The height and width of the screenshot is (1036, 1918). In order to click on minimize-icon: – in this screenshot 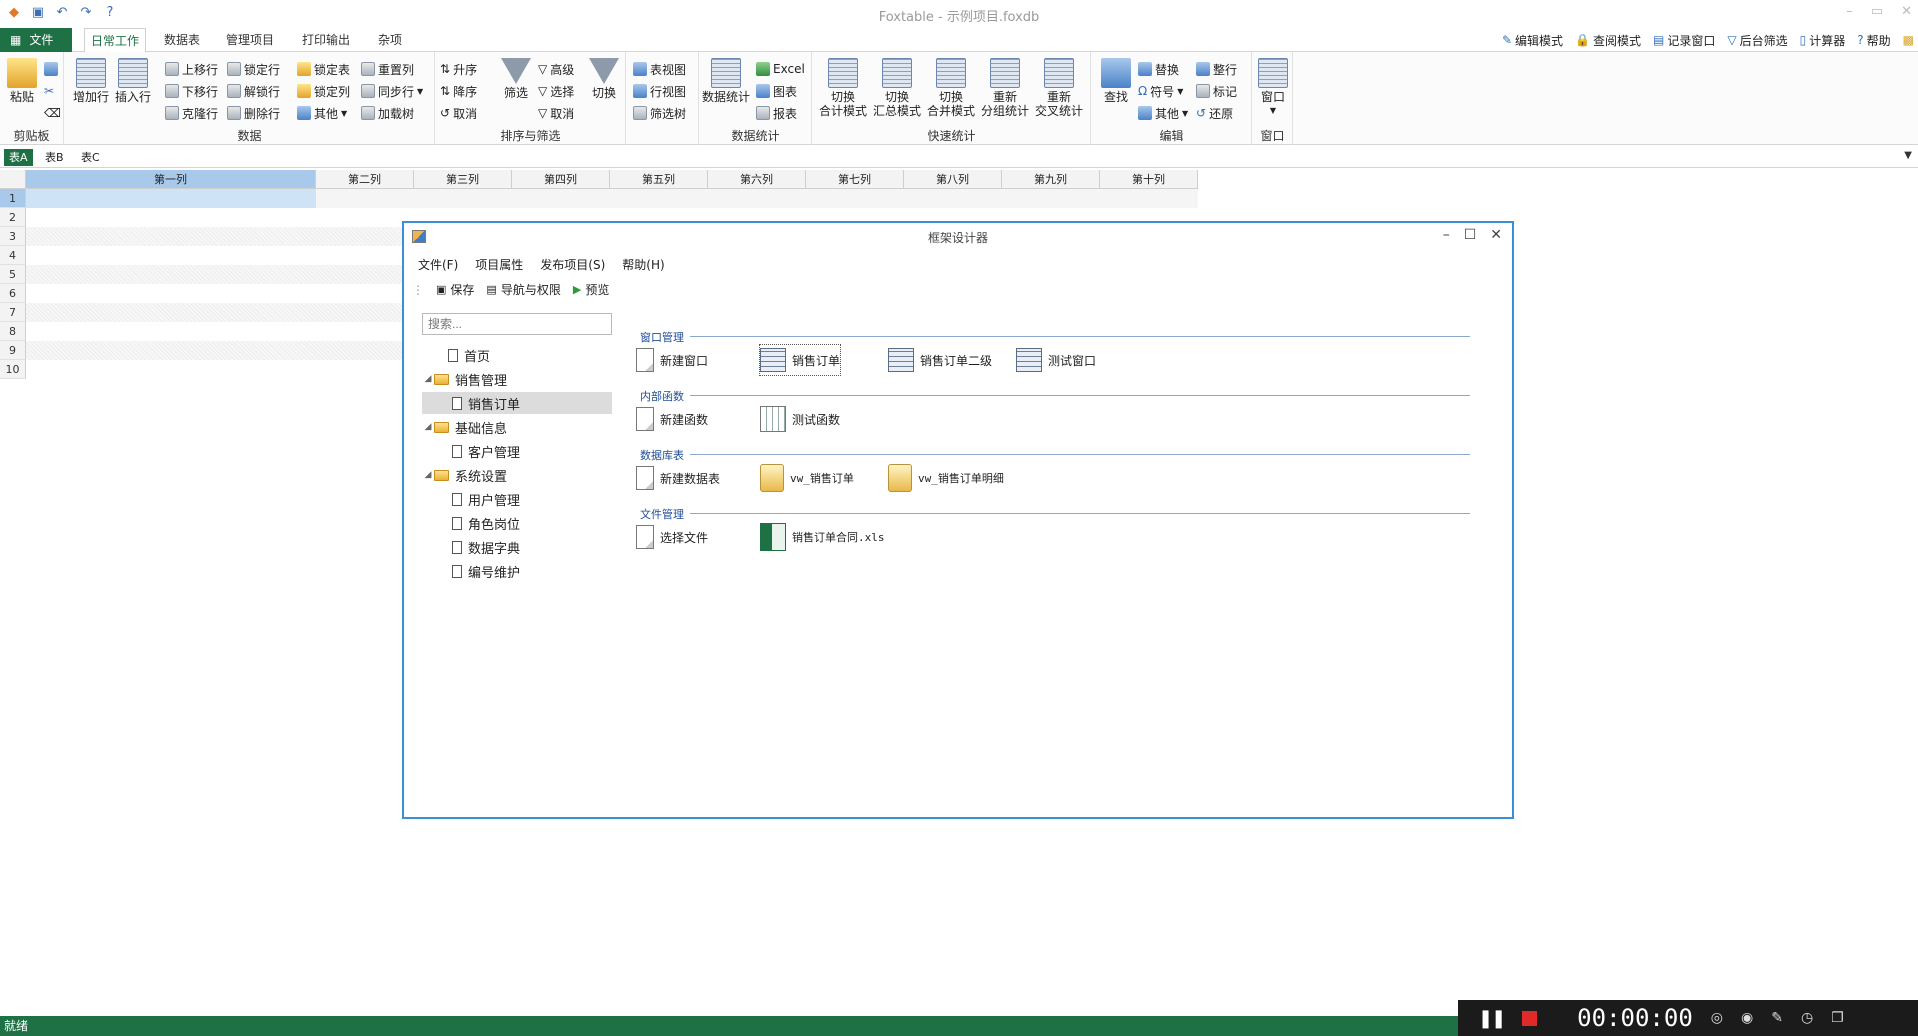, I will do `click(1446, 235)`.